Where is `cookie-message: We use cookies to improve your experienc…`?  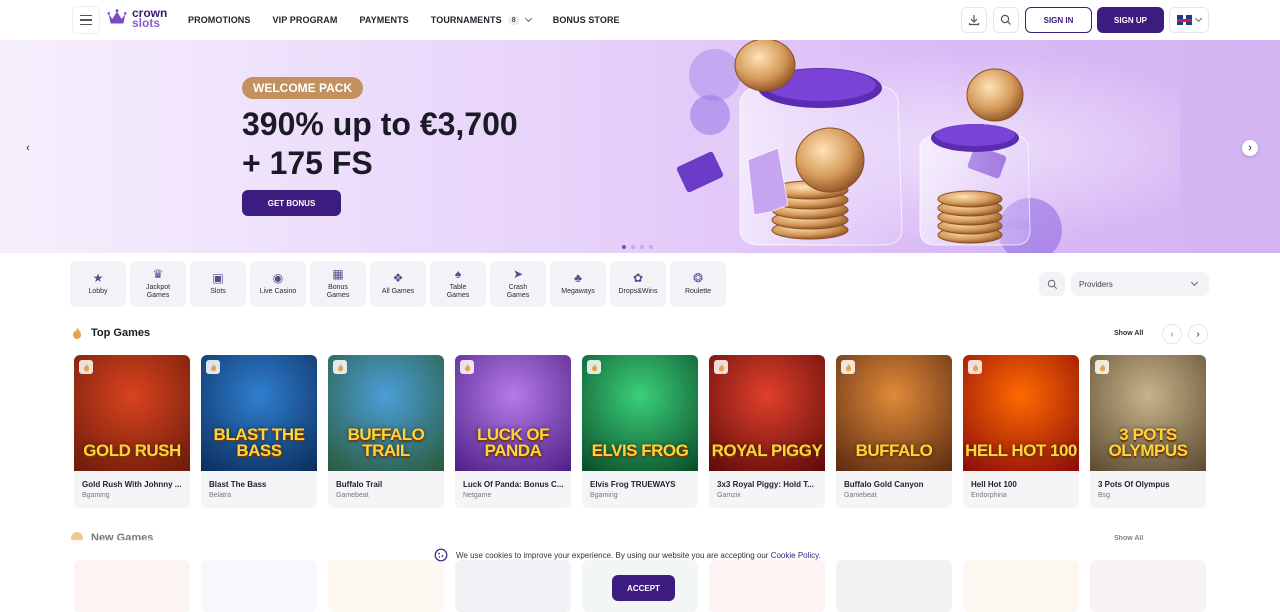
cookie-message: We use cookies to improve your experienc… is located at coordinates (627, 555).